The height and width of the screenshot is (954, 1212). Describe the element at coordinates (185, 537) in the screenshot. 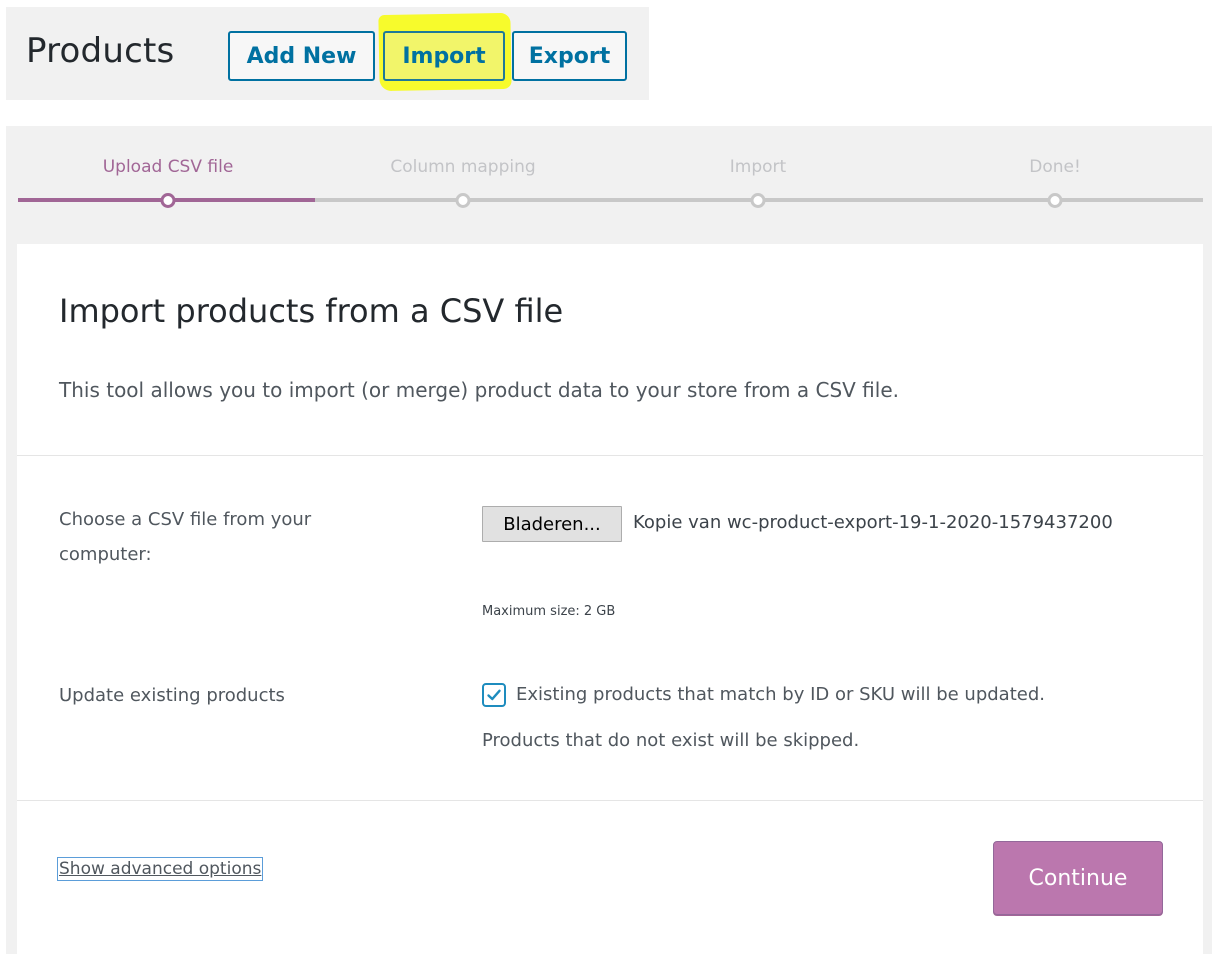

I see `file-row-label: Choose a CSV file from your computer:` at that location.